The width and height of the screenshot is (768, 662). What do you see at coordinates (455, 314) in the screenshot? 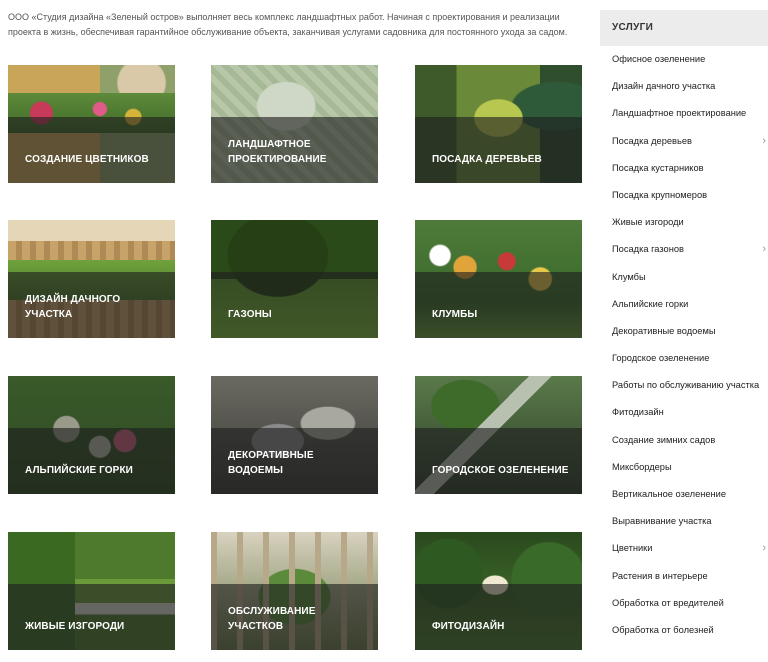
I see `tile-caption: Клумбы` at bounding box center [455, 314].